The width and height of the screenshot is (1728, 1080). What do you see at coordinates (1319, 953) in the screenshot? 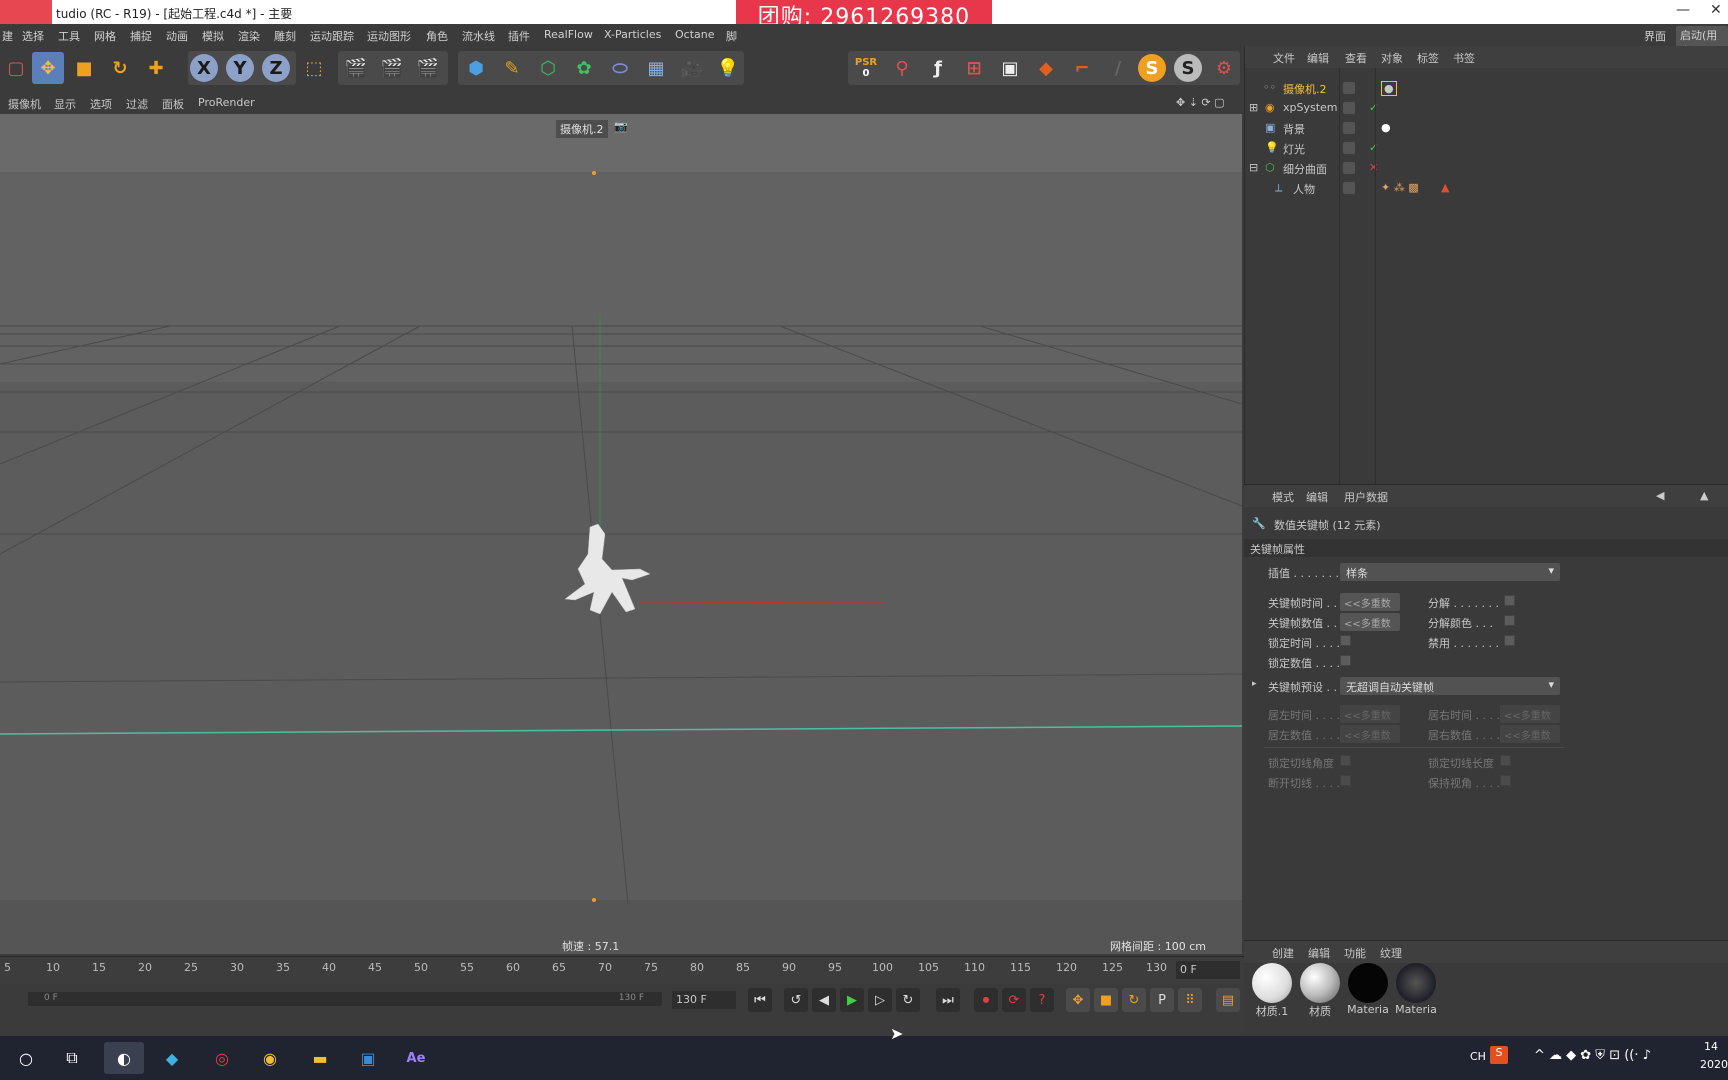
I see `mm-menu-item: 编辑` at bounding box center [1319, 953].